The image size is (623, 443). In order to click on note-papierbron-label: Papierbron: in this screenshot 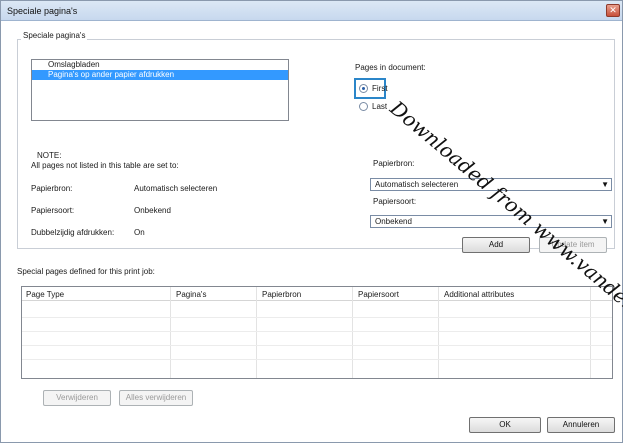, I will do `click(52, 188)`.